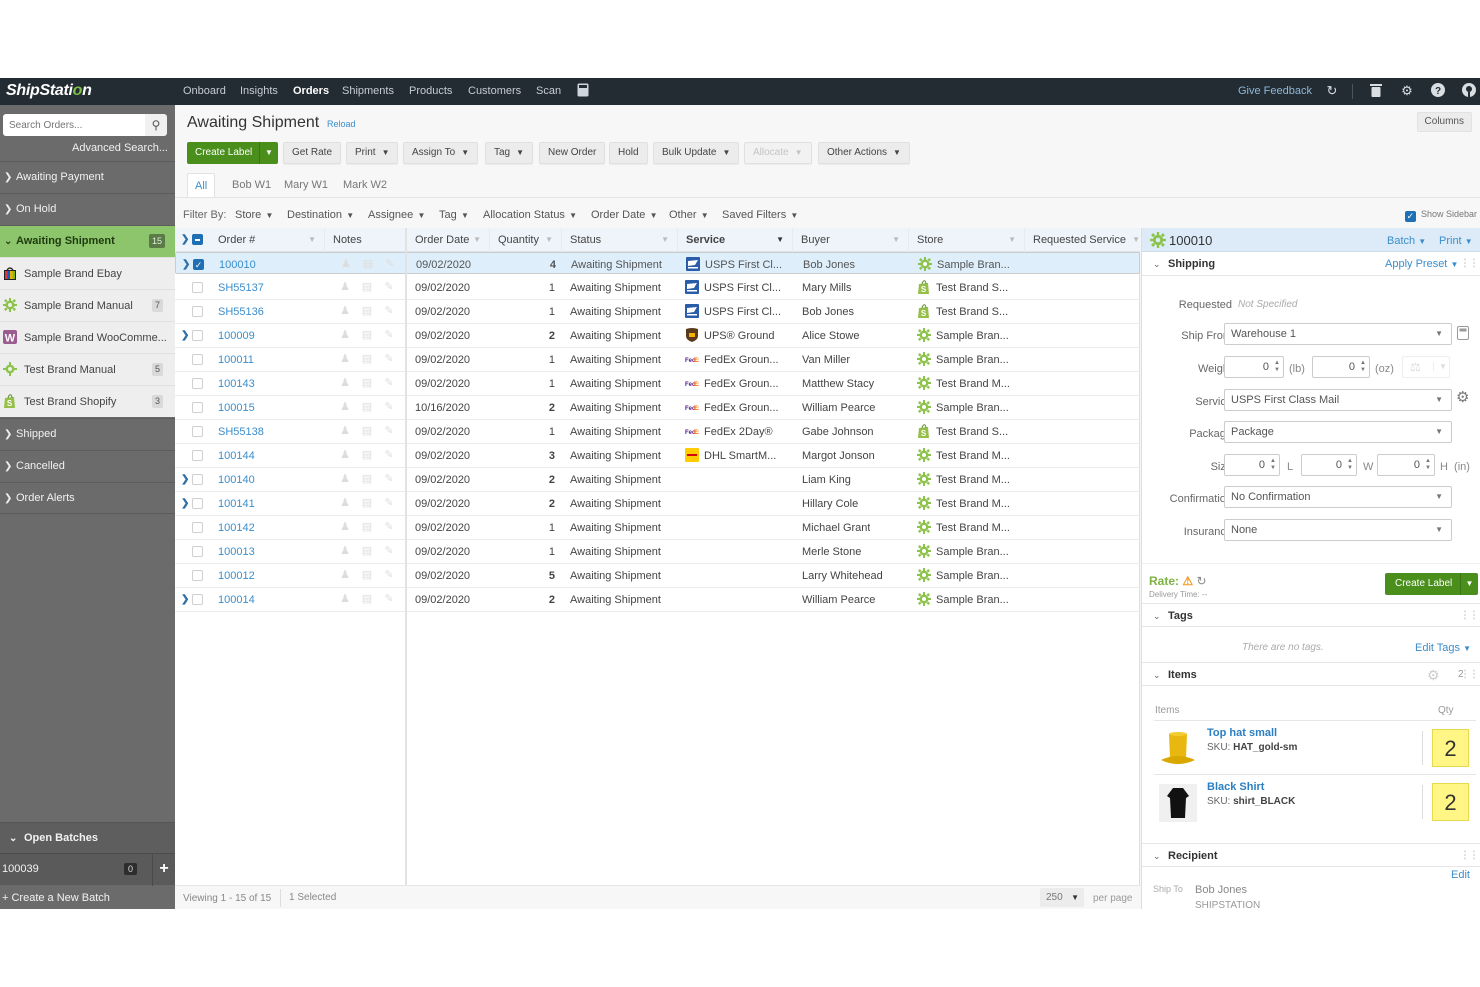 The width and height of the screenshot is (1480, 987). What do you see at coordinates (494, 91) in the screenshot?
I see `nav-customers: Customers` at bounding box center [494, 91].